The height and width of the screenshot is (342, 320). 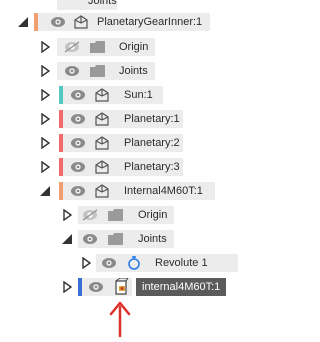 I want to click on selected-row-label: internal4M60T:1, so click(x=181, y=287).